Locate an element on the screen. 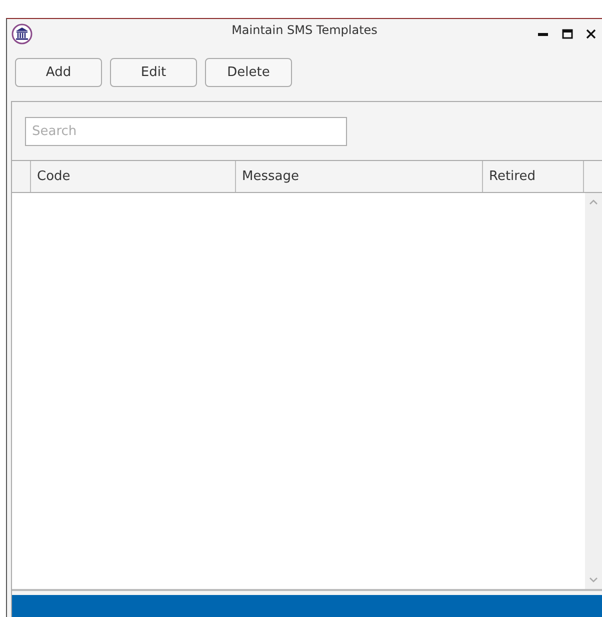 The height and width of the screenshot is (617, 602). scroll-up-icon is located at coordinates (593, 202).